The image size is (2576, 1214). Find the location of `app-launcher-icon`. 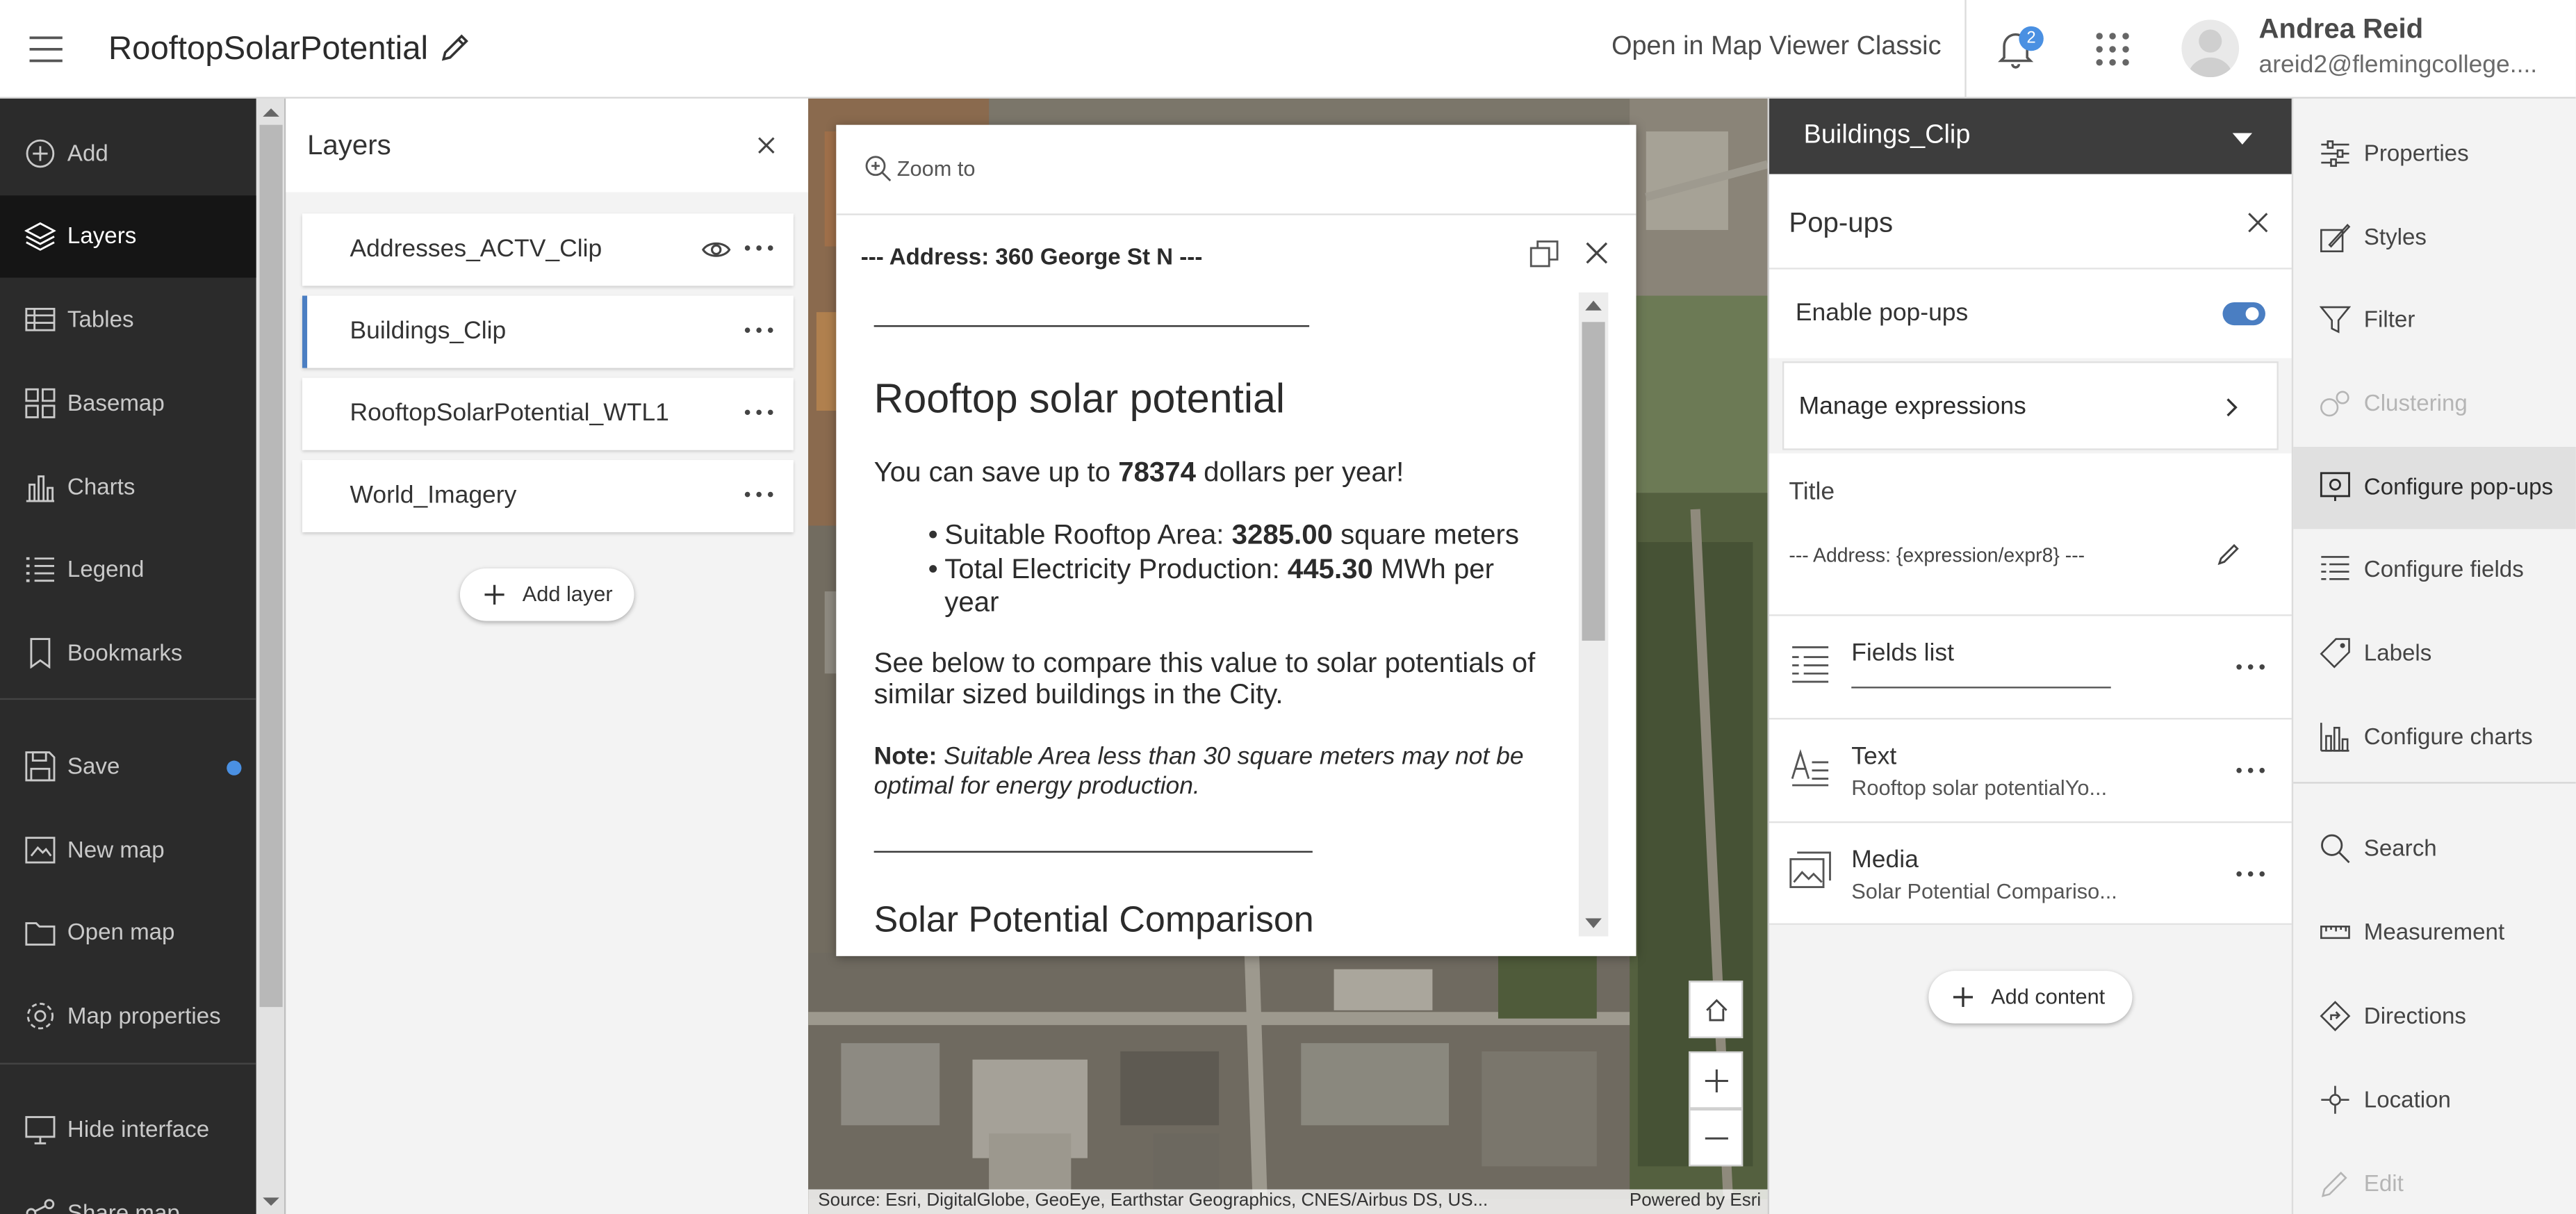

app-launcher-icon is located at coordinates (2113, 49).